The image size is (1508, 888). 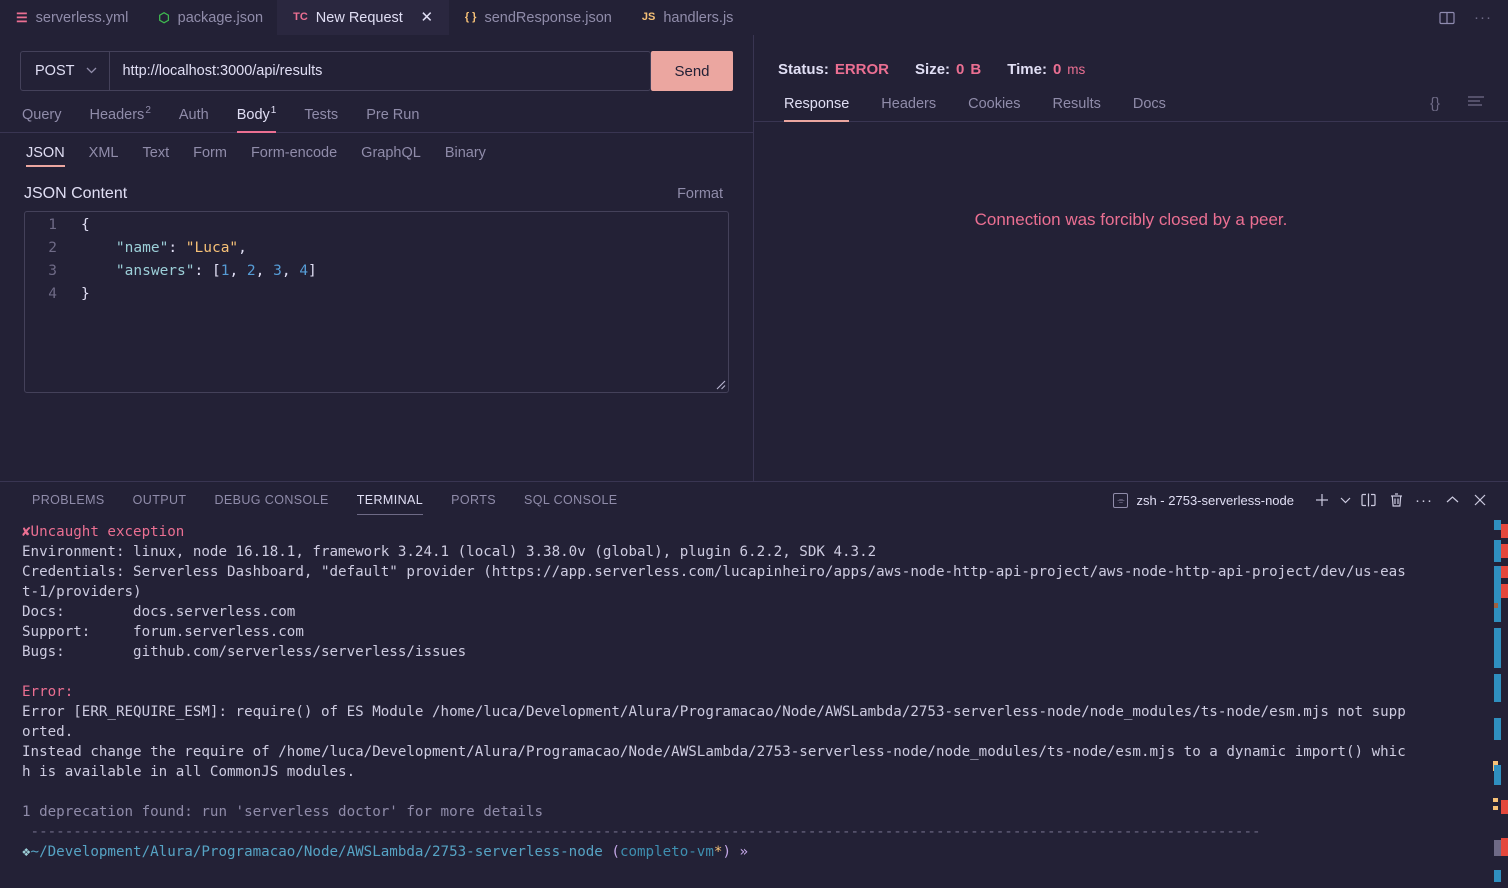 What do you see at coordinates (465, 156) in the screenshot?
I see `body-type-binary: Binary` at bounding box center [465, 156].